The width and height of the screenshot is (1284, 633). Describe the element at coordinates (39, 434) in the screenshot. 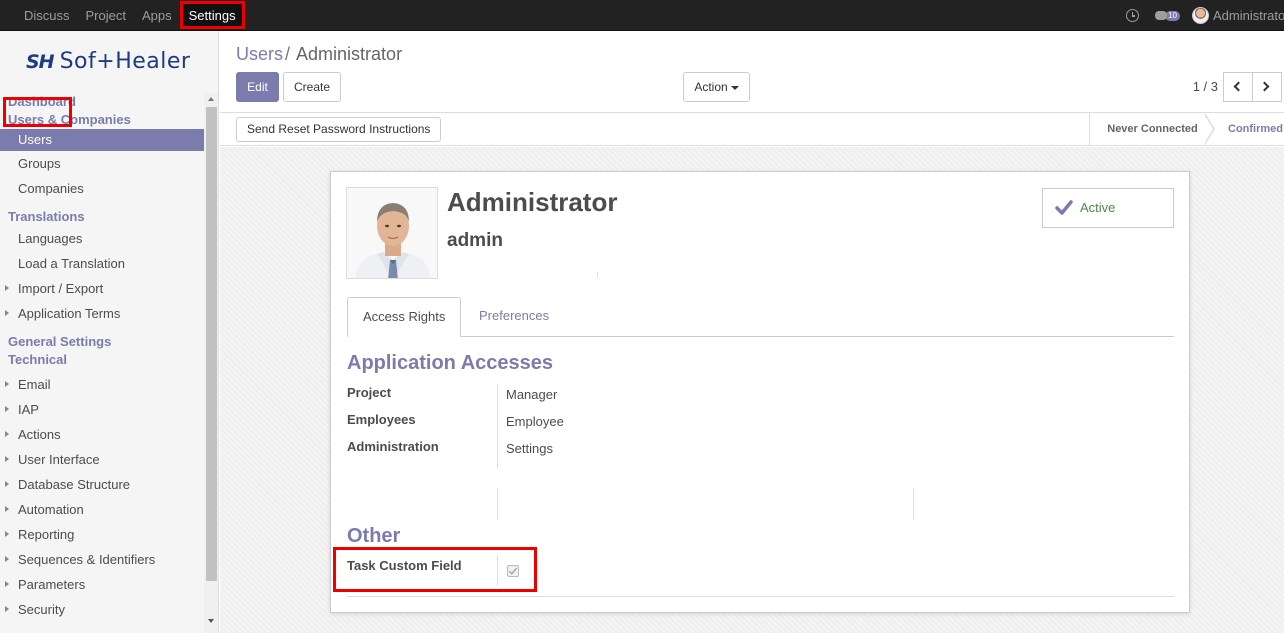

I see `sidebar-label: Actions` at that location.